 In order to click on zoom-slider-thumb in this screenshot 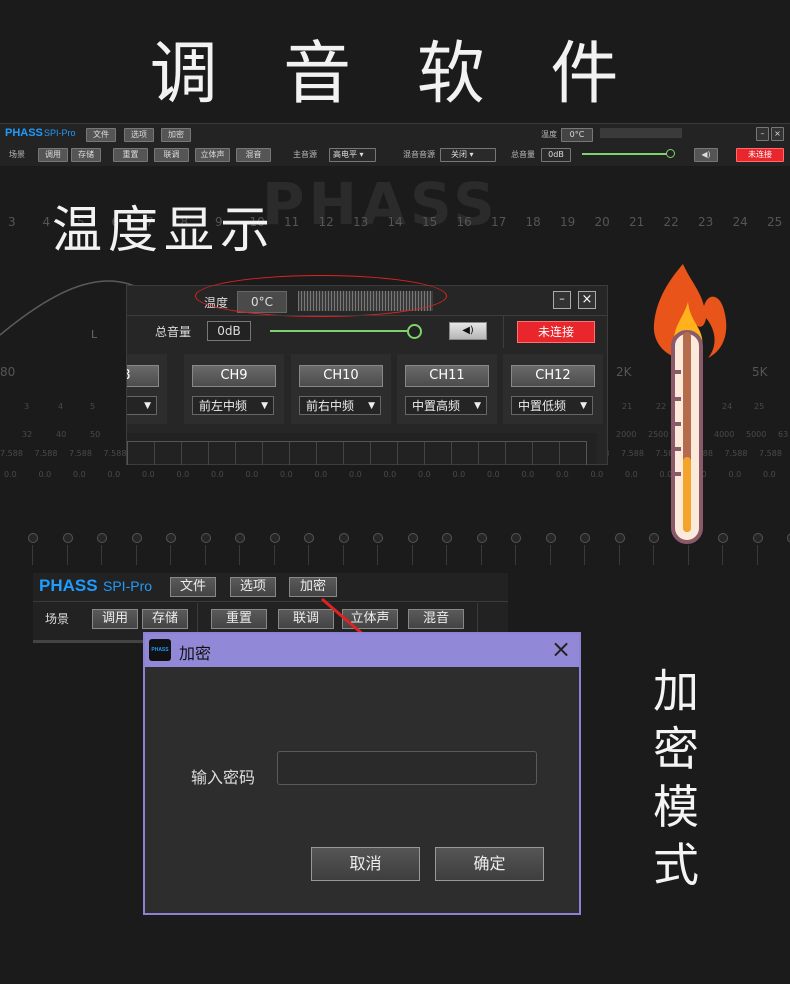, I will do `click(414, 331)`.